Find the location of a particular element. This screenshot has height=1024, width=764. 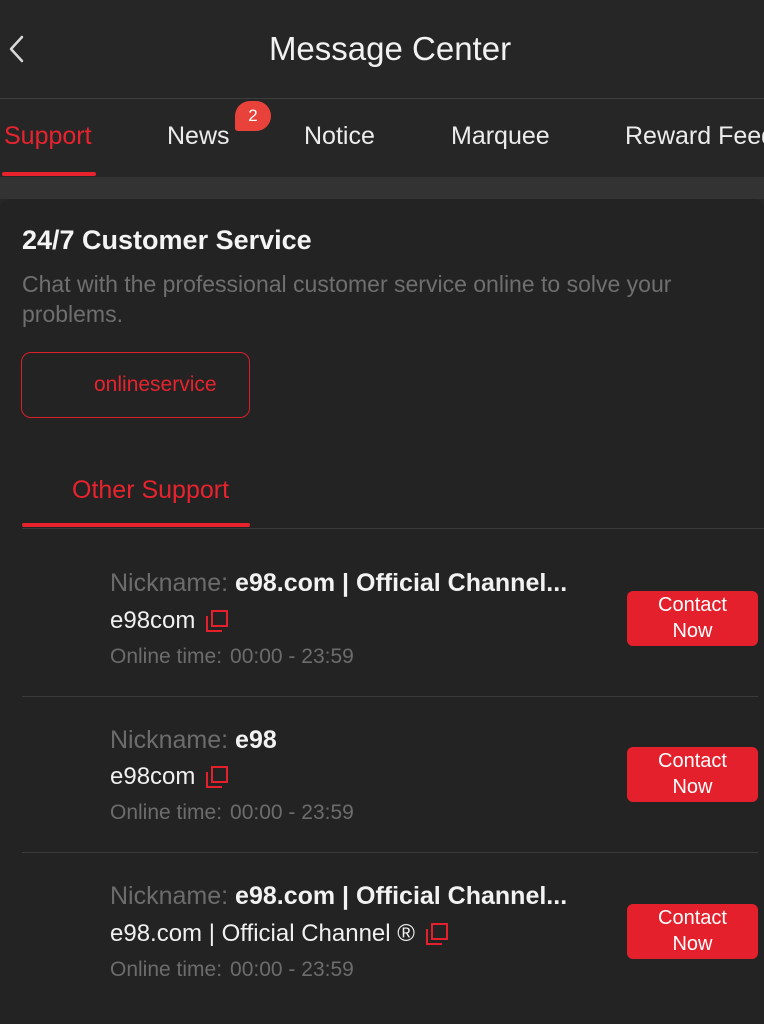

support-account: e98.com | Official Channel ® is located at coordinates (279, 934).